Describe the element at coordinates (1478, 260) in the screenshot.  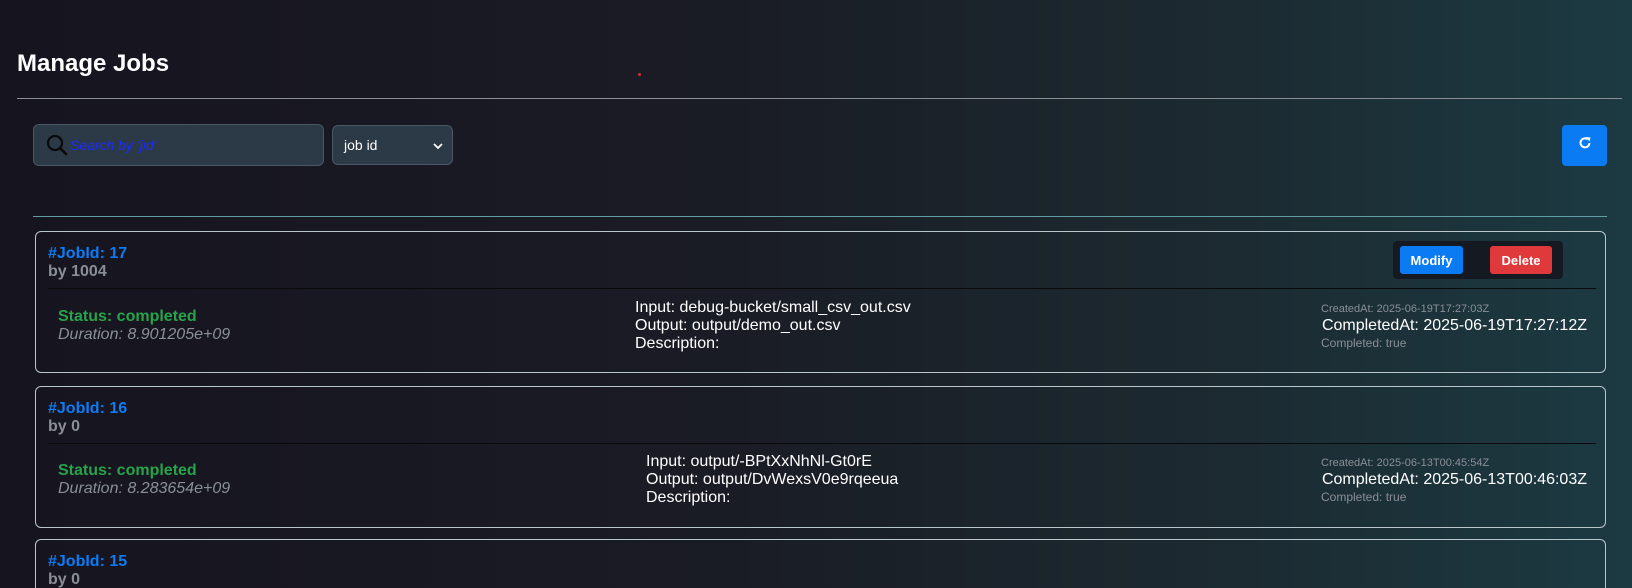
I see `job-actions: Modify Delete` at that location.